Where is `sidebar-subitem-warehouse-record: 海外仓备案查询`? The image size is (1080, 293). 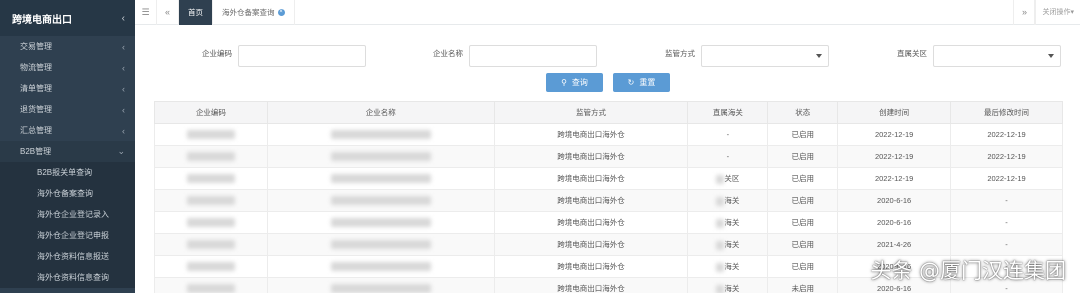
sidebar-subitem-warehouse-record: 海外仓备案查询 is located at coordinates (67, 193).